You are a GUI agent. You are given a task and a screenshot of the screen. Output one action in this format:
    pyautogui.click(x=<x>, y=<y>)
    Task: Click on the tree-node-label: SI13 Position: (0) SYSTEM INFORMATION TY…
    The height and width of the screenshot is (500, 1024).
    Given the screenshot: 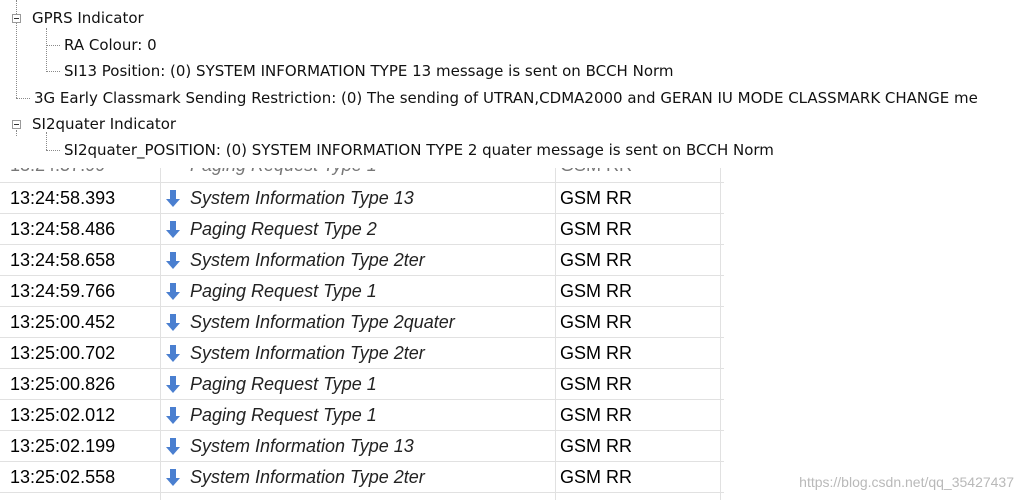 What is the action you would take?
    pyautogui.click(x=369, y=71)
    